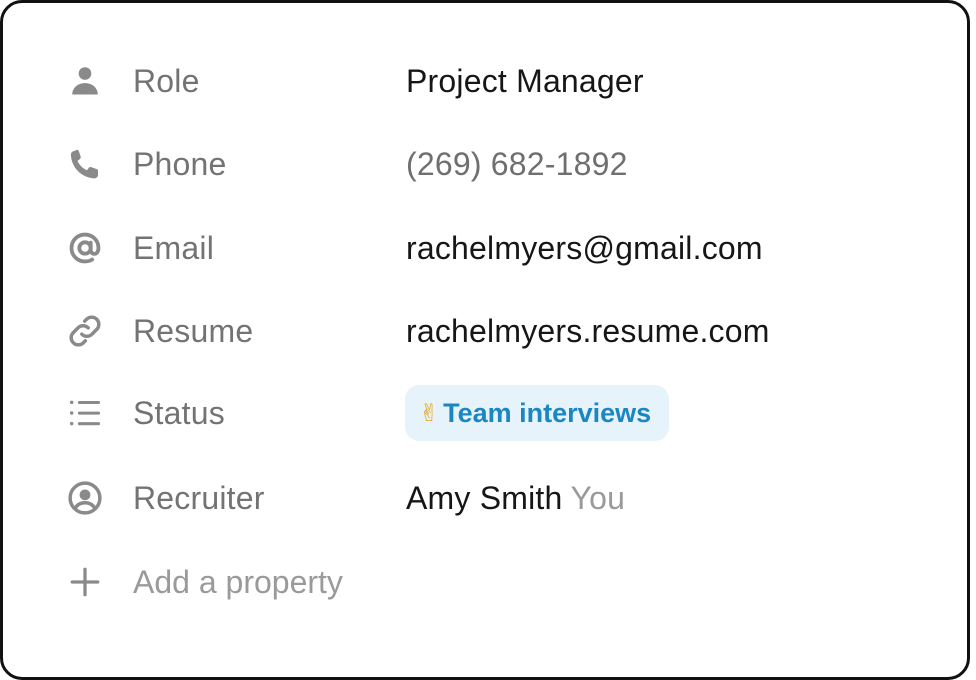 This screenshot has height=680, width=976. I want to click on property-row-email: Email rachelmyers@gmail.com, so click(495, 248).